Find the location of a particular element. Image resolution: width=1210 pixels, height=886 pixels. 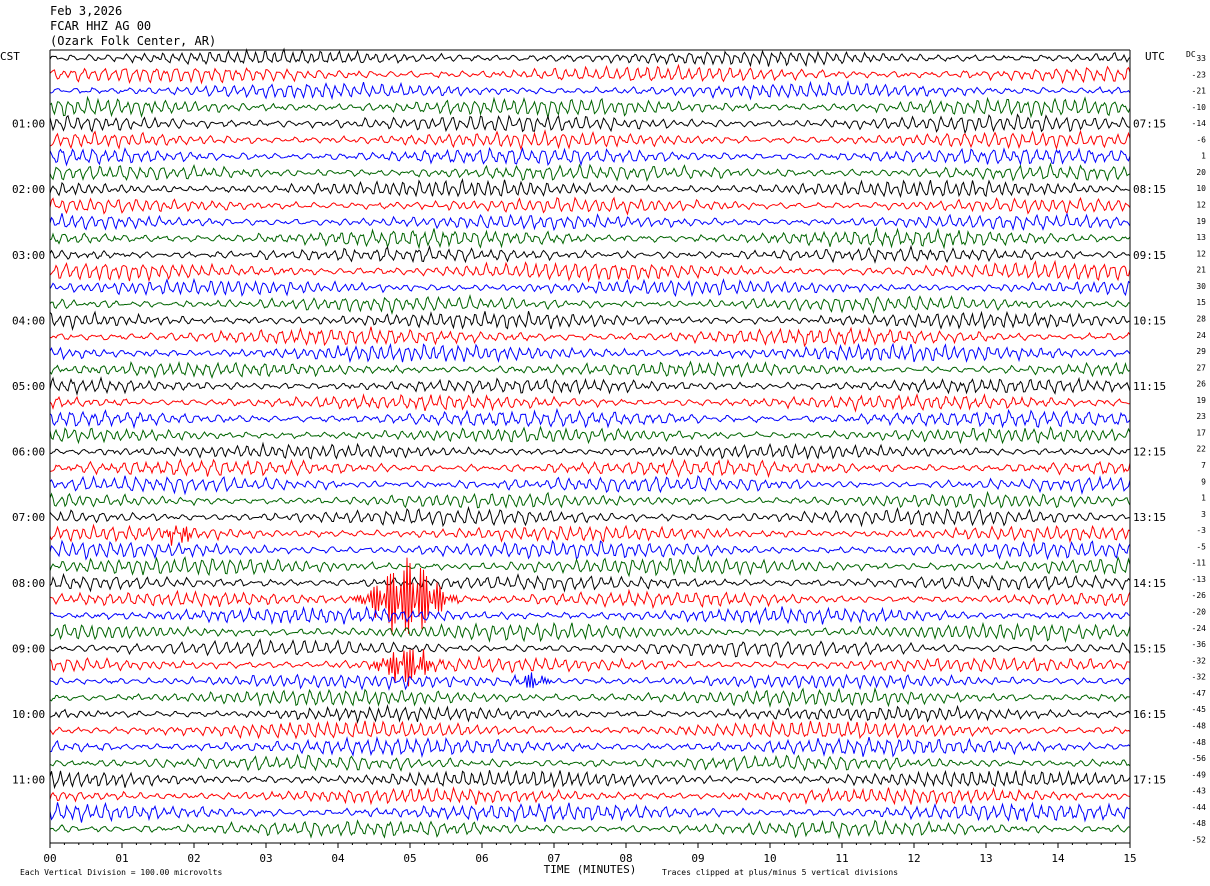

right-time-label: 11:15 is located at coordinates (1149, 386).